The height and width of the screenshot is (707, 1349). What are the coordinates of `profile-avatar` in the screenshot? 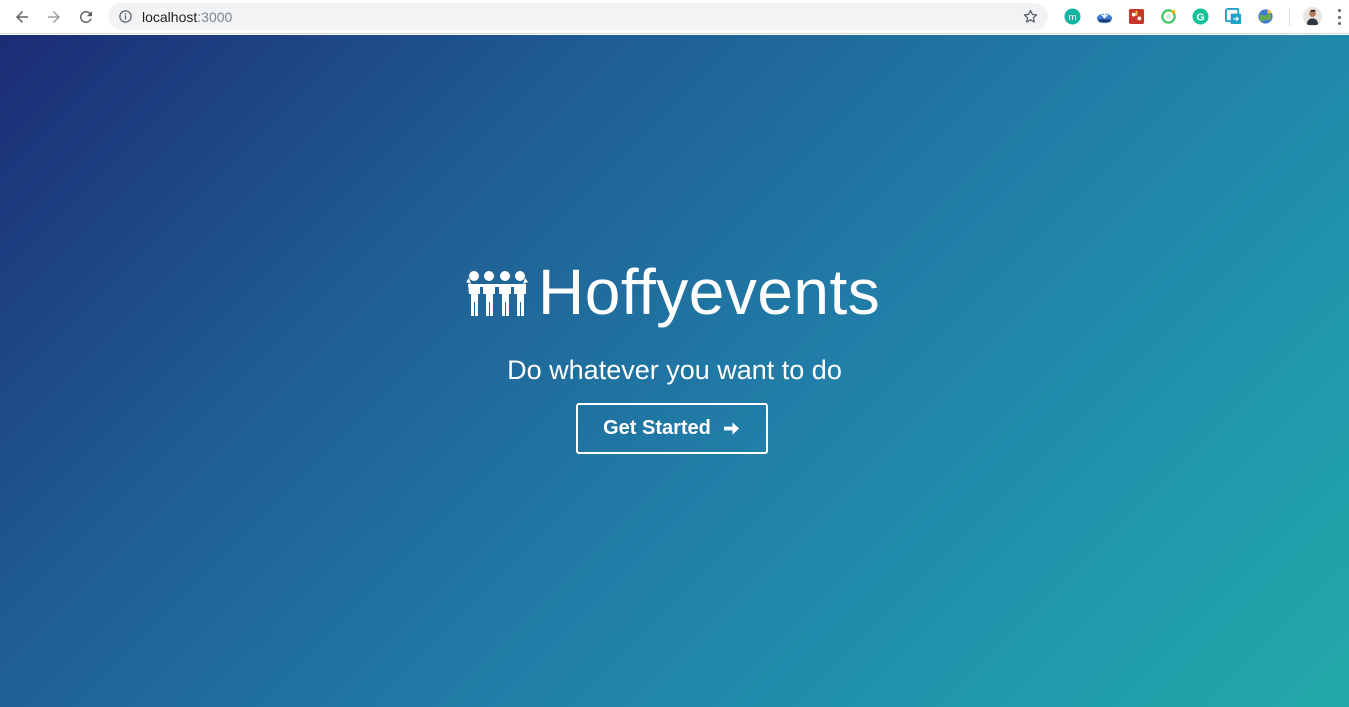 It's located at (1312, 16).